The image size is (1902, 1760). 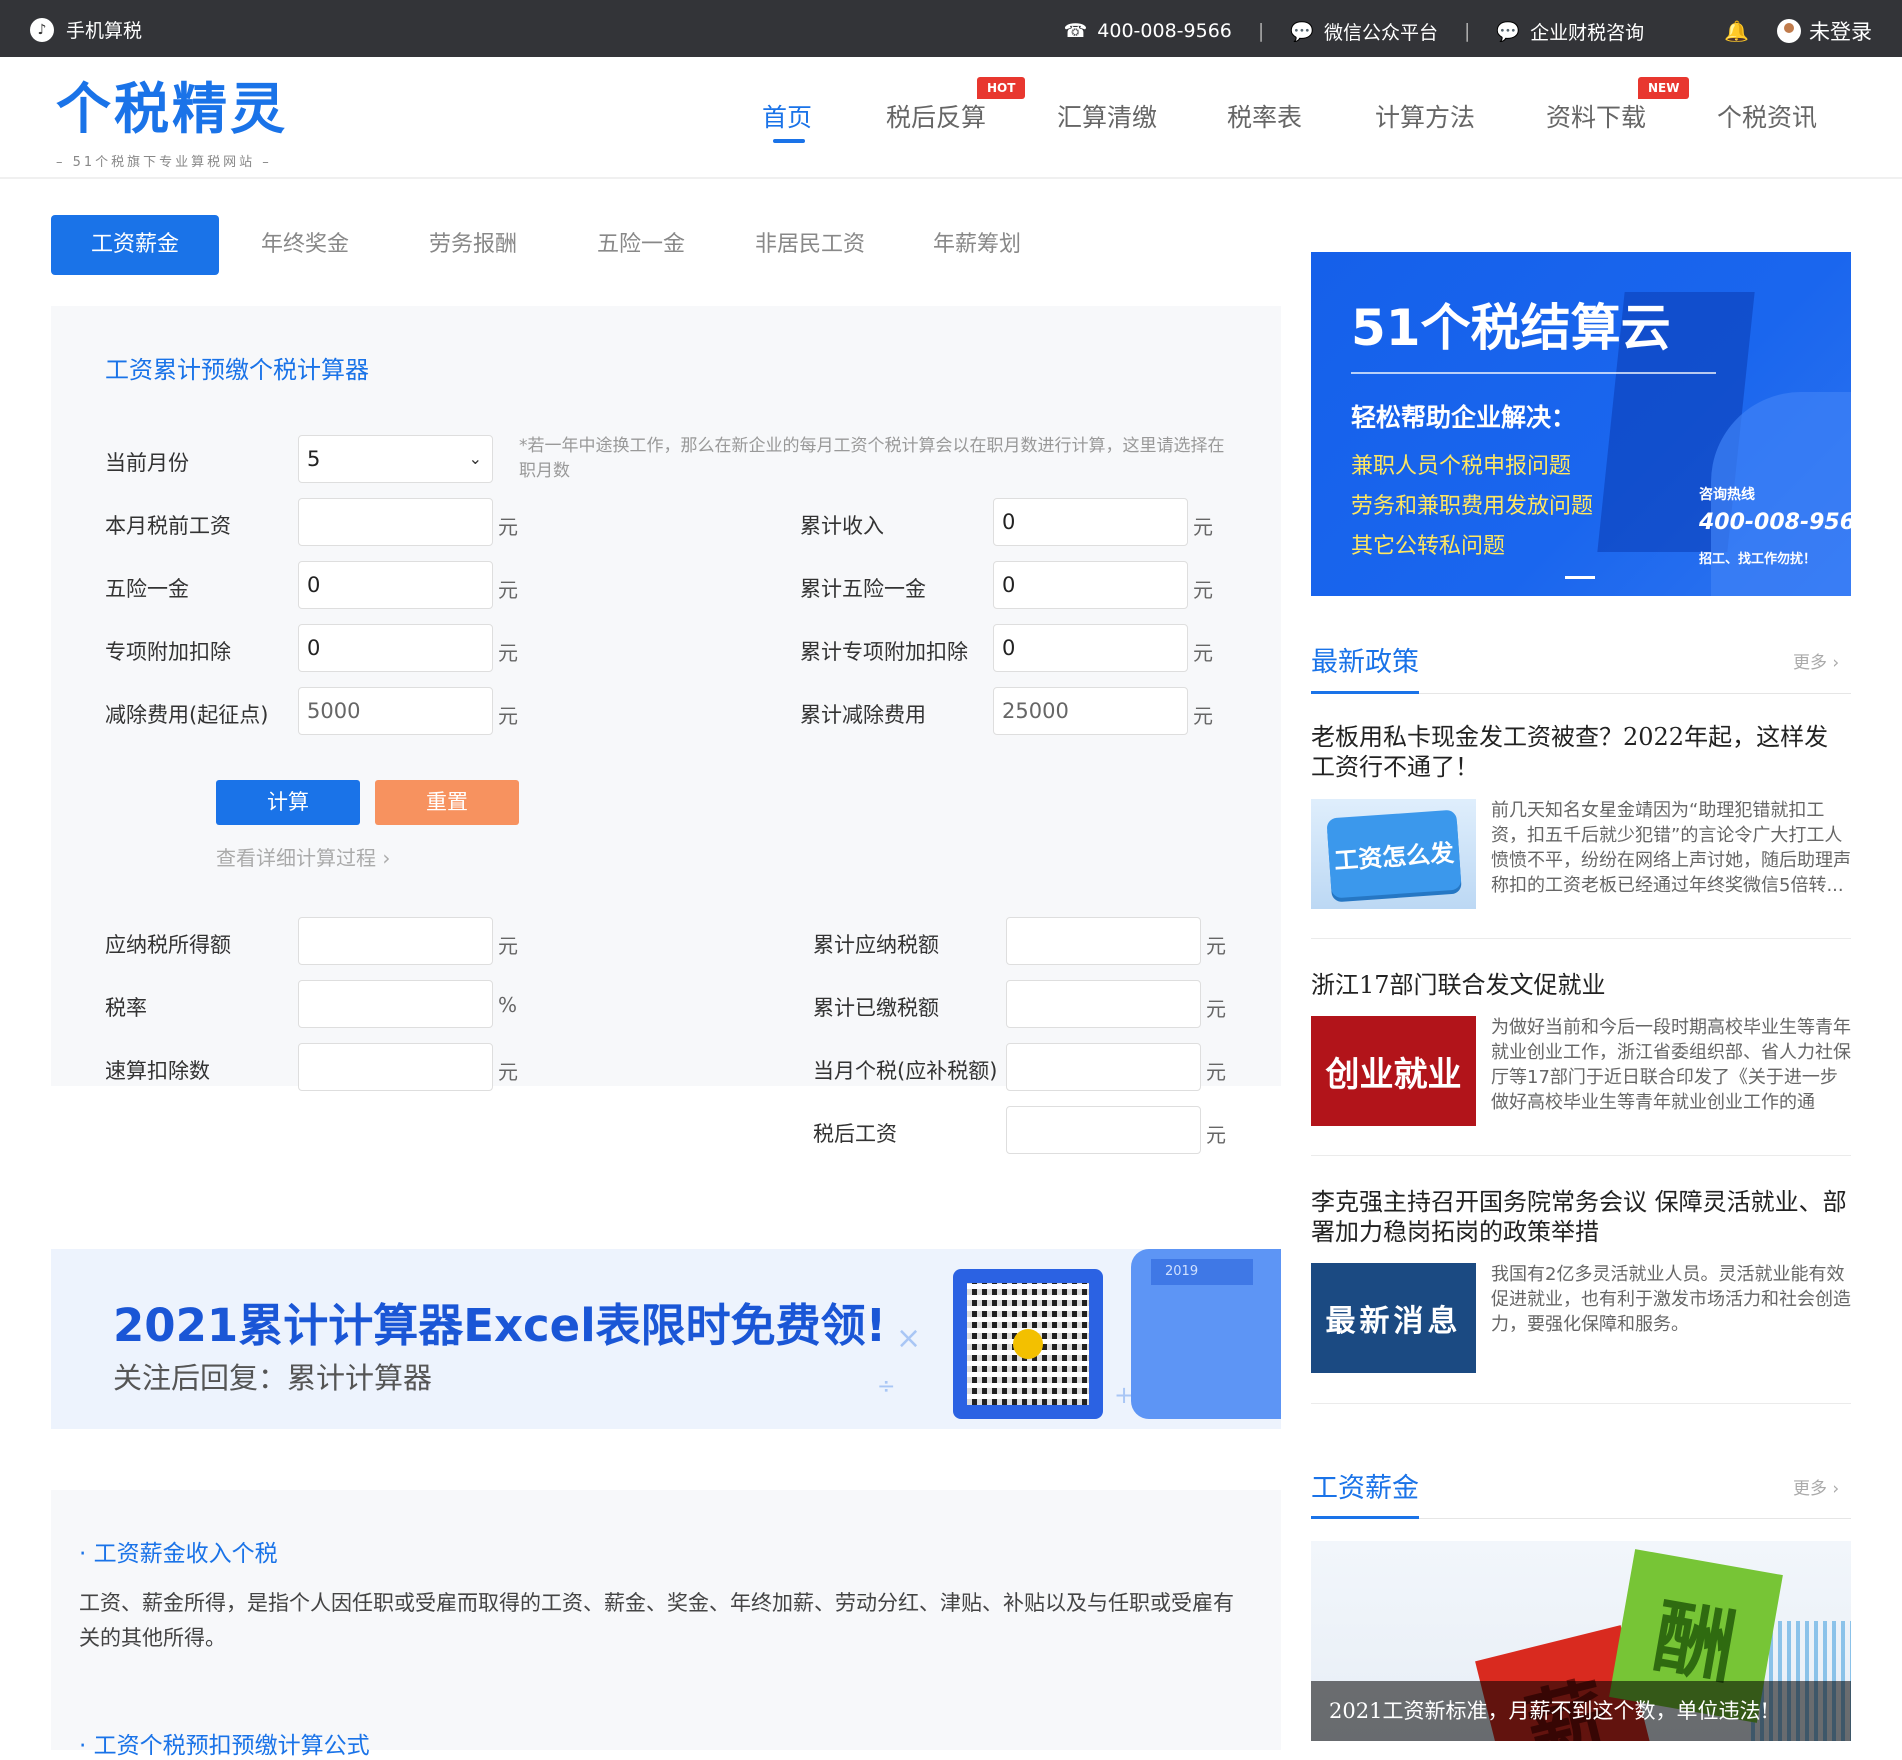 What do you see at coordinates (1581, 1641) in the screenshot?
I see `salary-feature-card: 薪 酬 2021工资新标准，月薪不到这个数，单位违法!` at bounding box center [1581, 1641].